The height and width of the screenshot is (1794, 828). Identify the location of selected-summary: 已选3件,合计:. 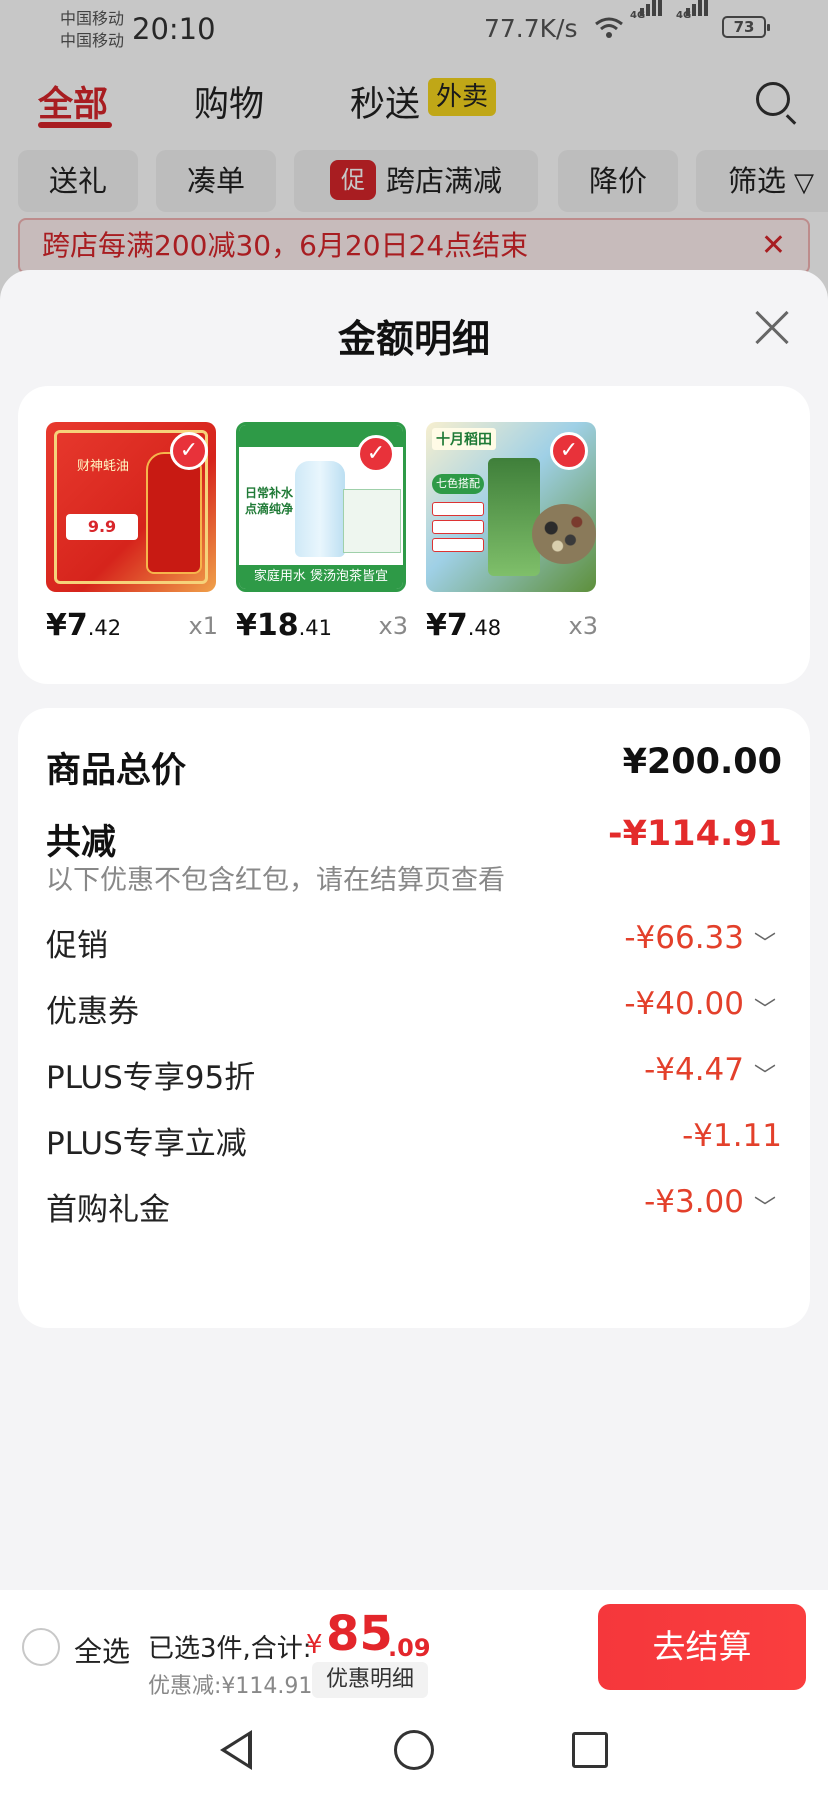
(230, 1649).